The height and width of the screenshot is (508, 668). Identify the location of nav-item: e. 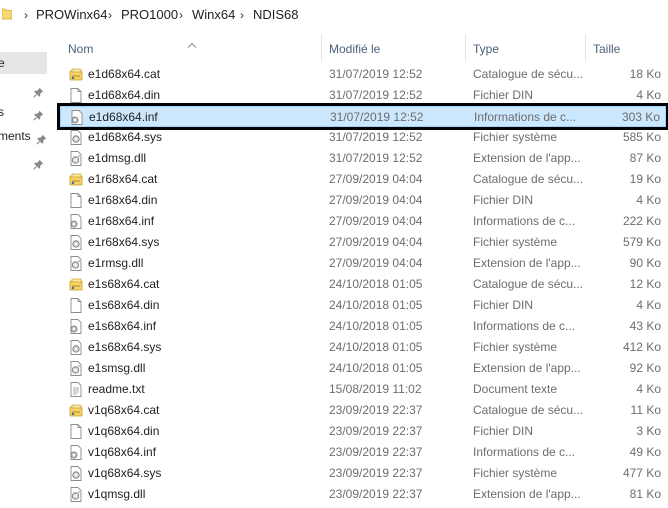
(23, 63).